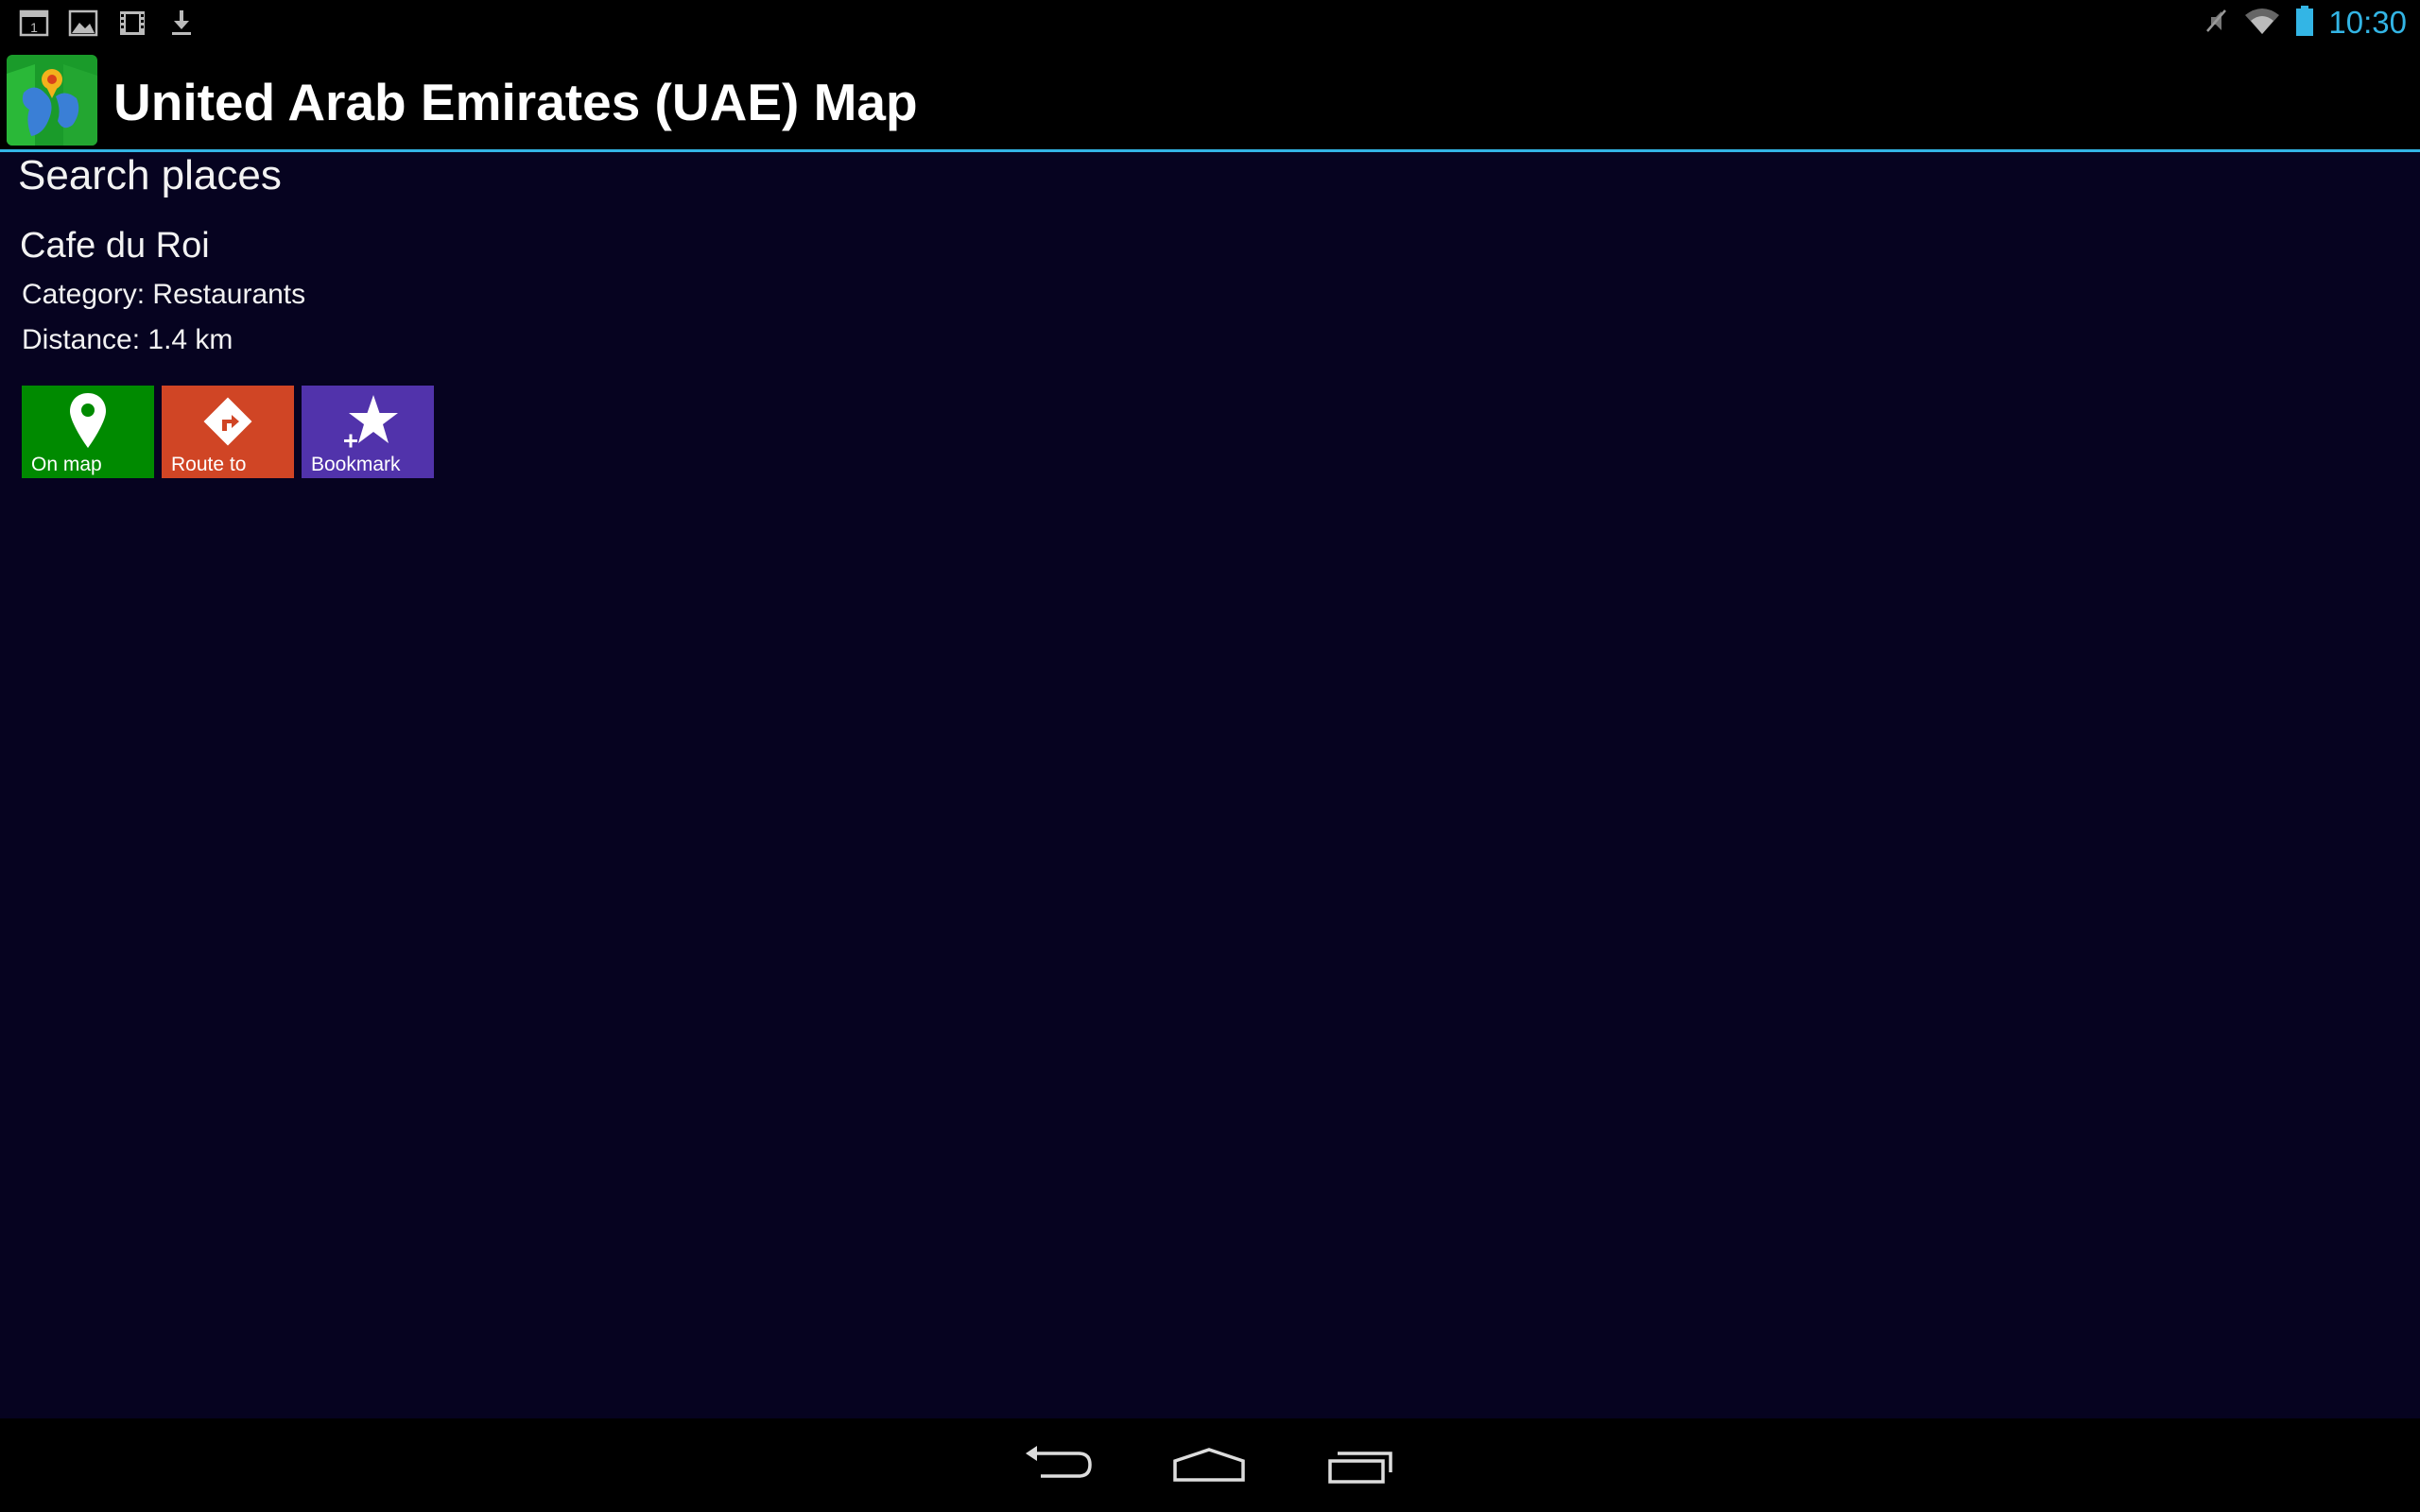  I want to click on map-pin-icon, so click(88, 422).